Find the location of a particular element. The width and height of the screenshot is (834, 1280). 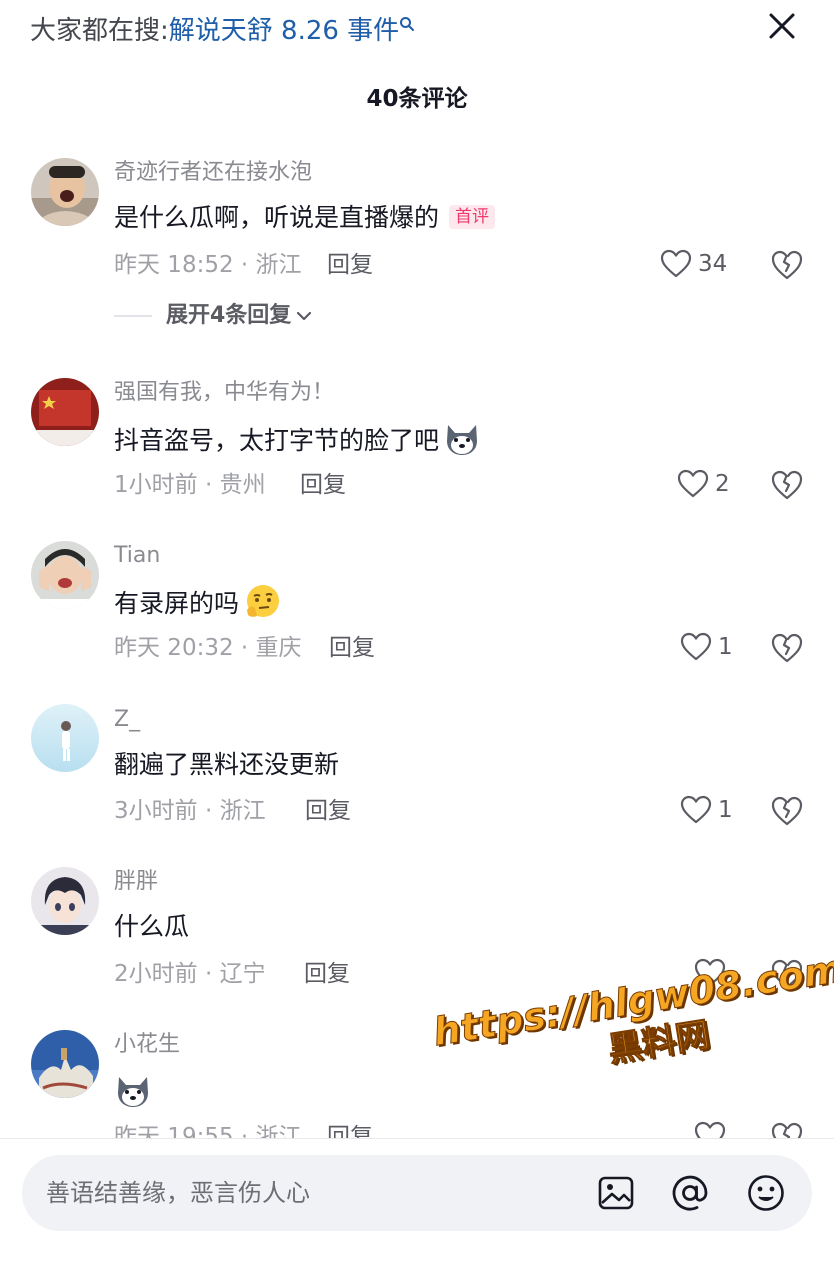

search-icon is located at coordinates (407, 24).